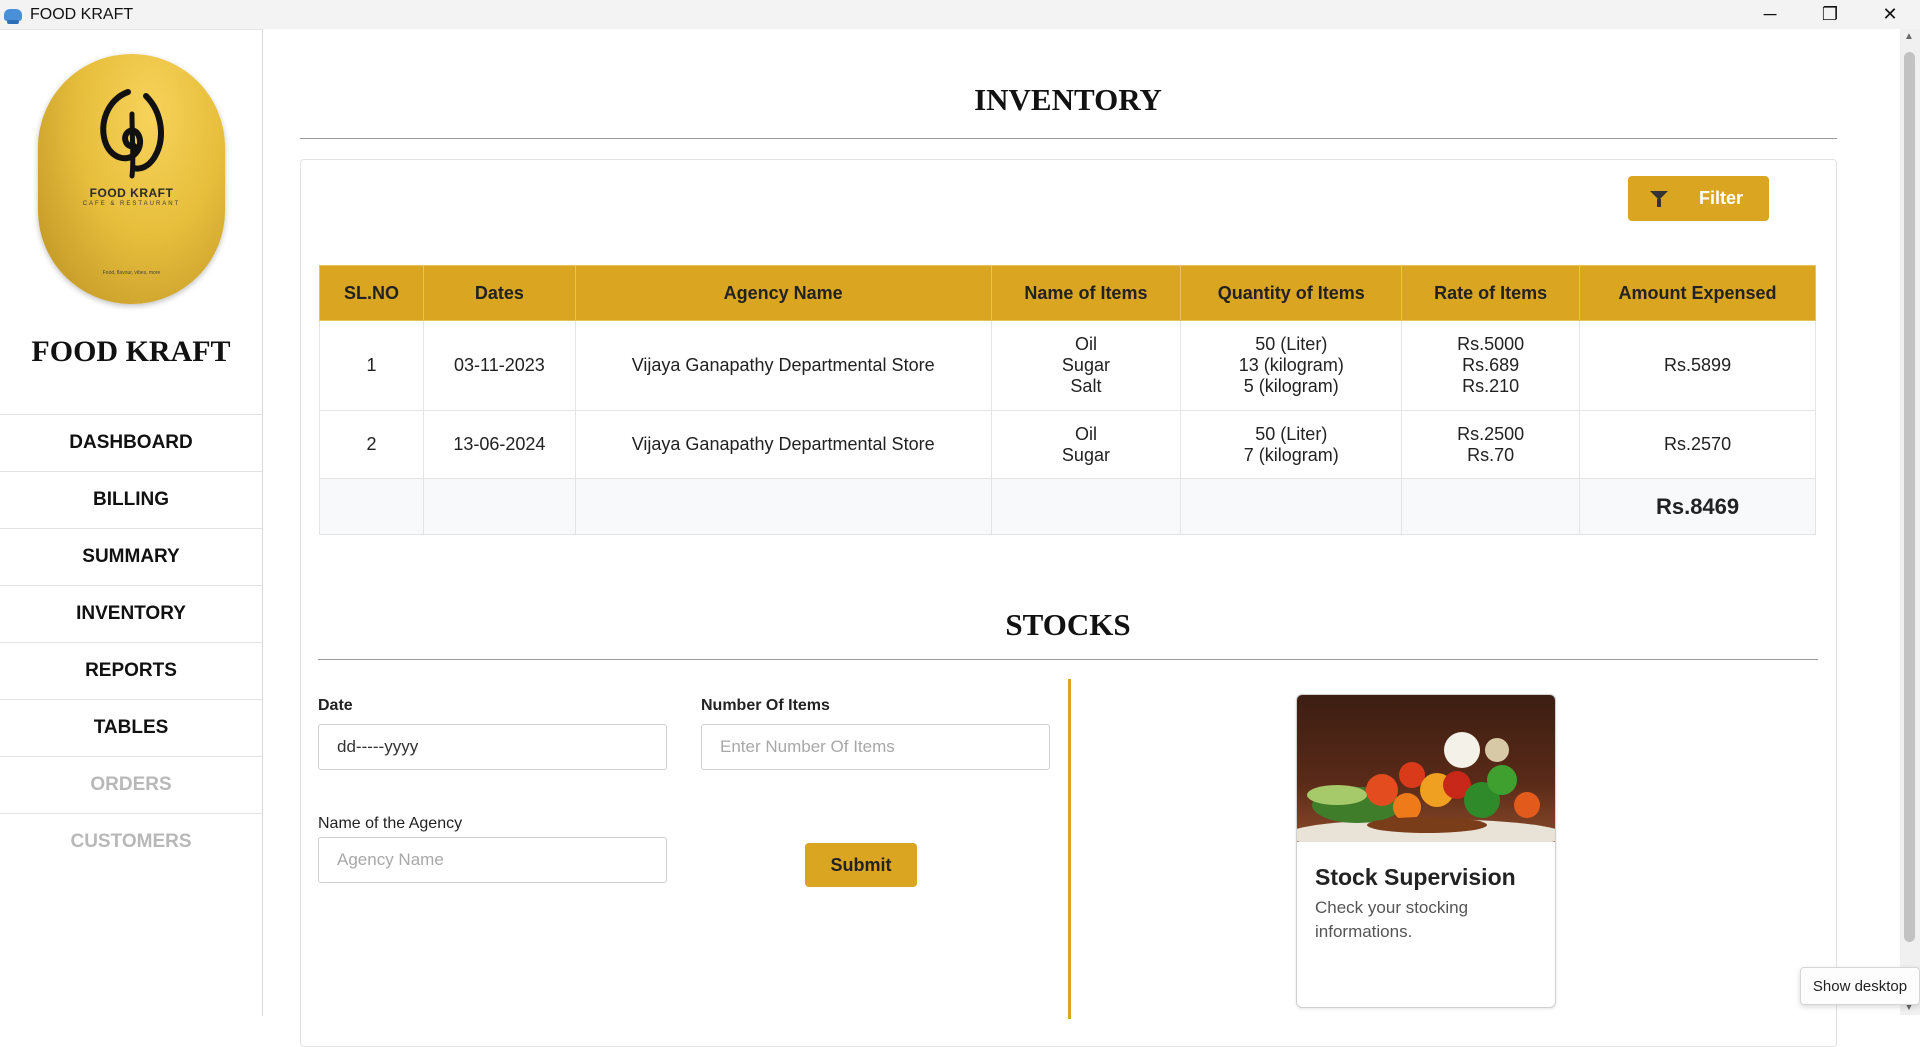  Describe the element at coordinates (499, 444) in the screenshot. I see `date-cell: 13-06-2024` at that location.